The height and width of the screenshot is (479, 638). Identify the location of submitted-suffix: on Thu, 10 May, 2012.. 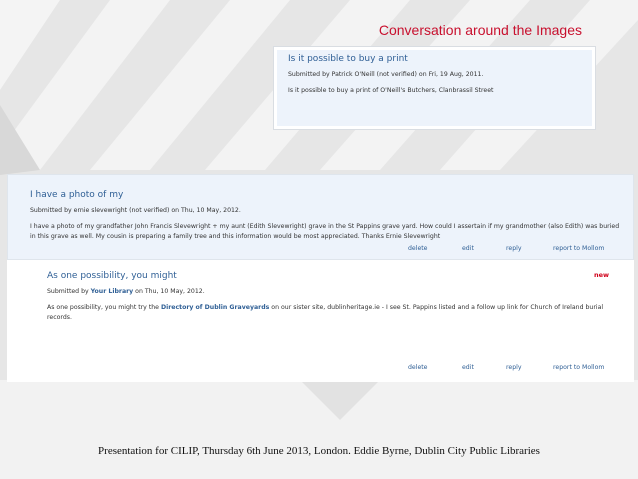
(169, 291).